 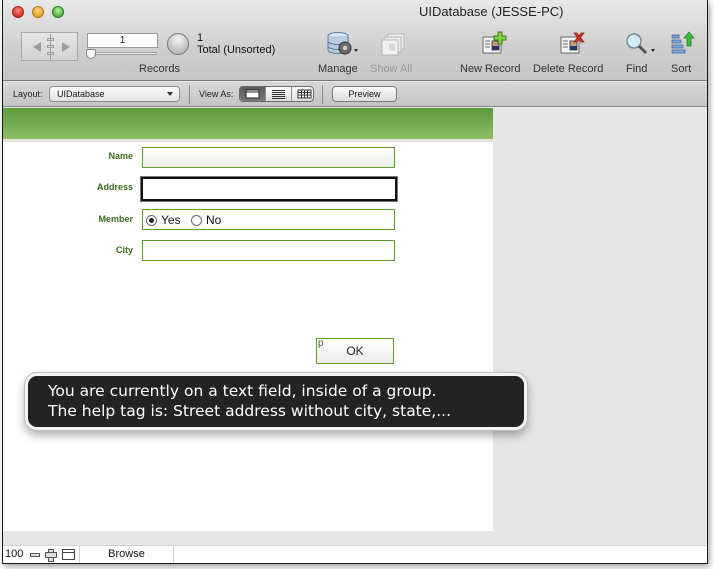 I want to click on radio-checked-icon, so click(x=151, y=220).